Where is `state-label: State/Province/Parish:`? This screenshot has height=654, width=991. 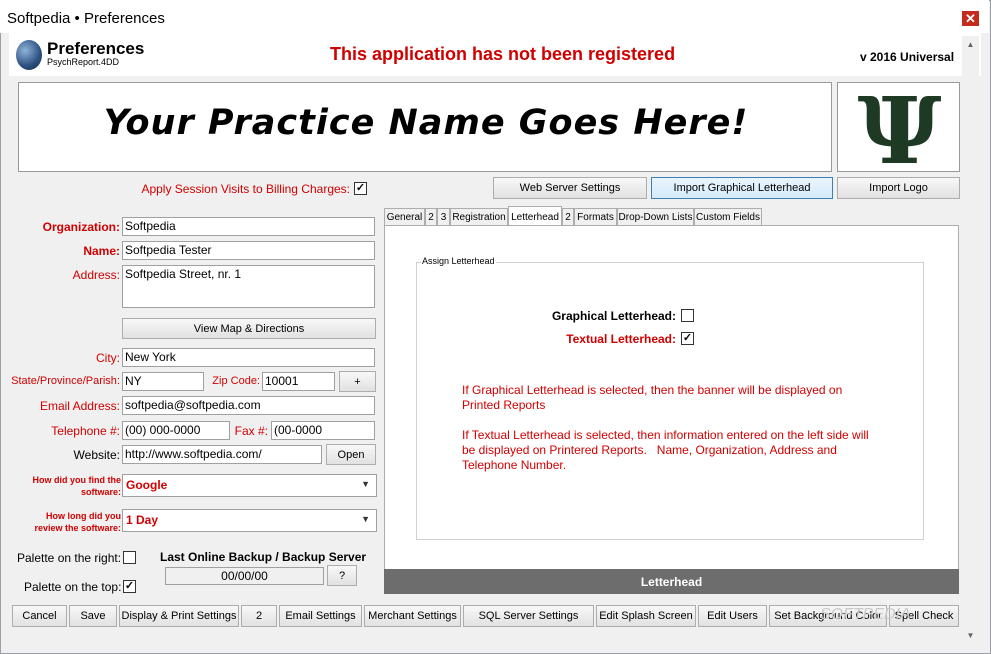
state-label: State/Province/Parish: is located at coordinates (65, 381).